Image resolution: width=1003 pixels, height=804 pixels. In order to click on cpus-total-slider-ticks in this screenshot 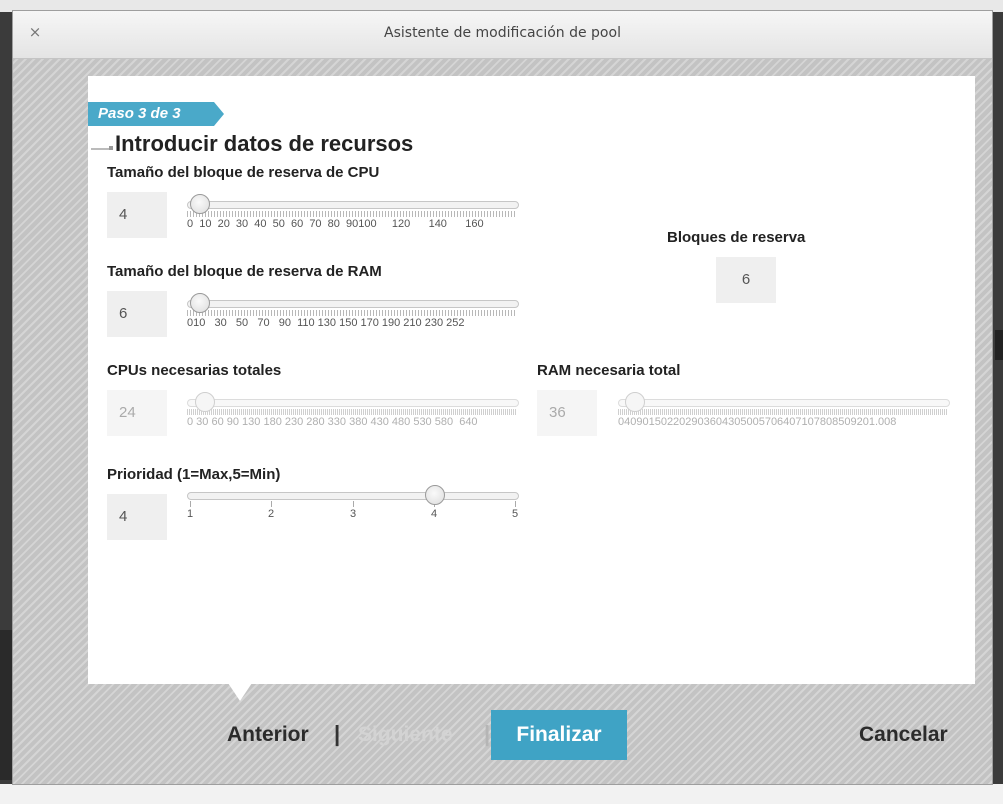, I will do `click(352, 412)`.